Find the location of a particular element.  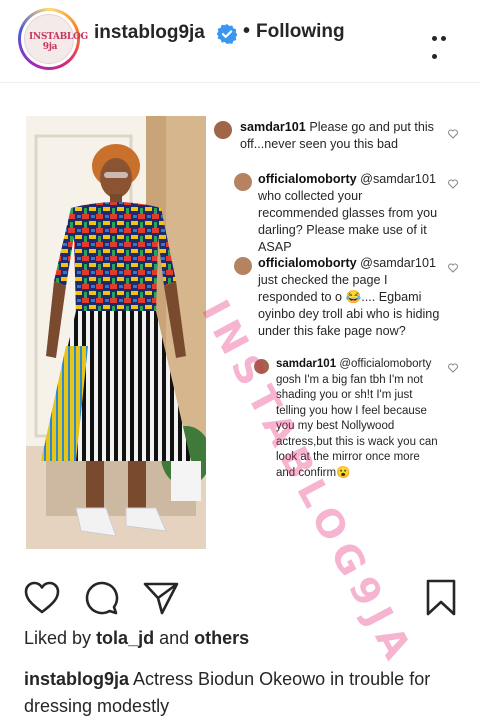

avatar-logo-text: INSTABLOG 9ja is located at coordinates (58, 42).